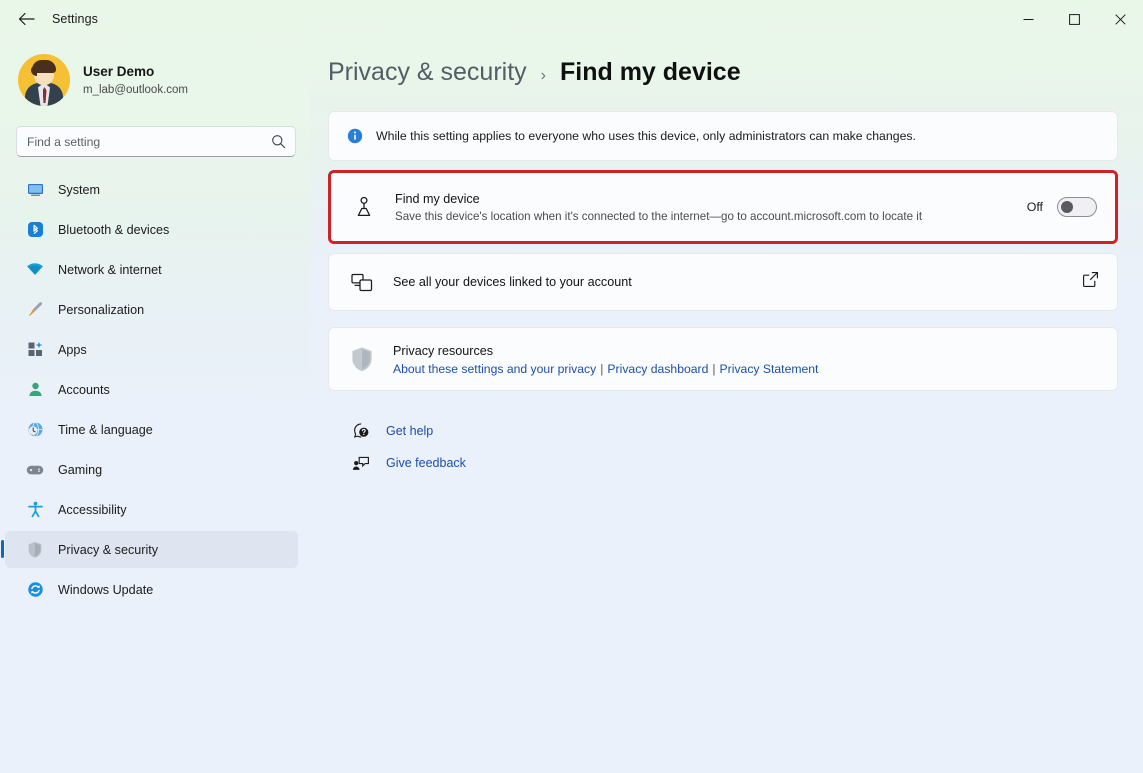 Image resolution: width=1143 pixels, height=773 pixels. I want to click on devices-icon, so click(362, 282).